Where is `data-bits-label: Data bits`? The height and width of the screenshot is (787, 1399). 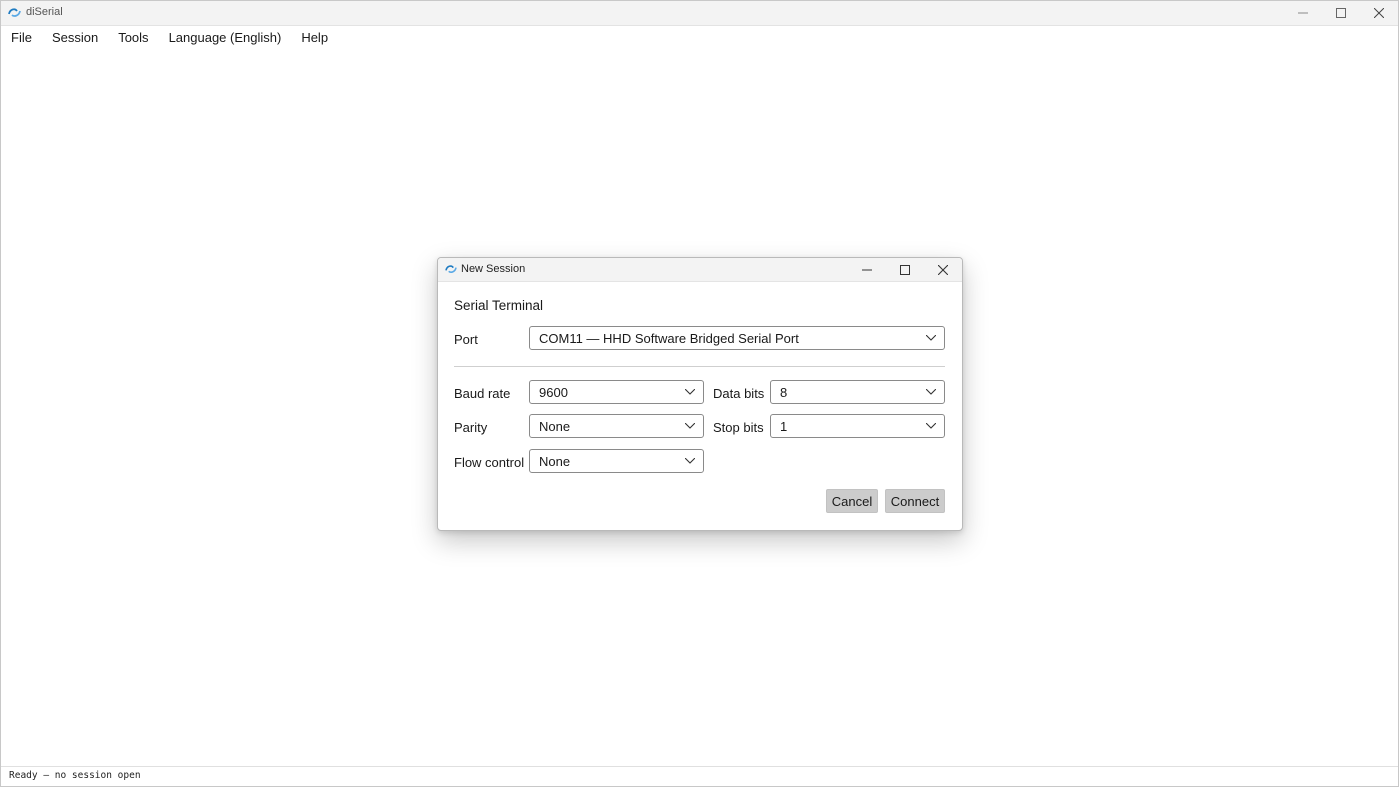 data-bits-label: Data bits is located at coordinates (739, 393).